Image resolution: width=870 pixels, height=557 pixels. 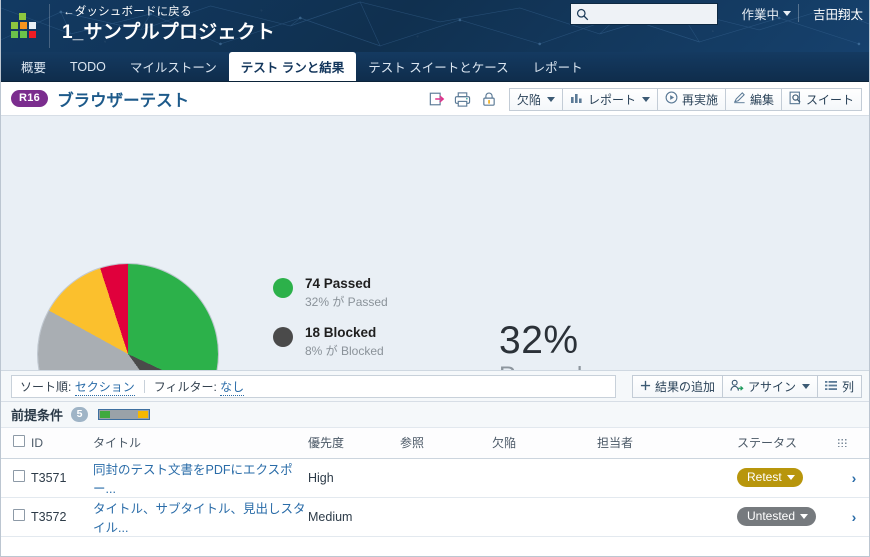 I want to click on user-menu: 吉田翔太, so click(x=838, y=13).